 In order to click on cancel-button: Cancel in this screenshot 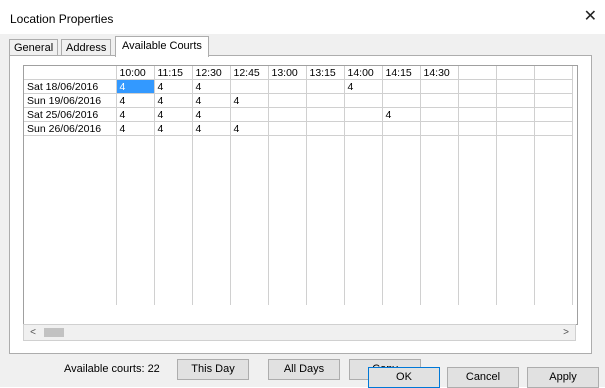, I will do `click(483, 377)`.